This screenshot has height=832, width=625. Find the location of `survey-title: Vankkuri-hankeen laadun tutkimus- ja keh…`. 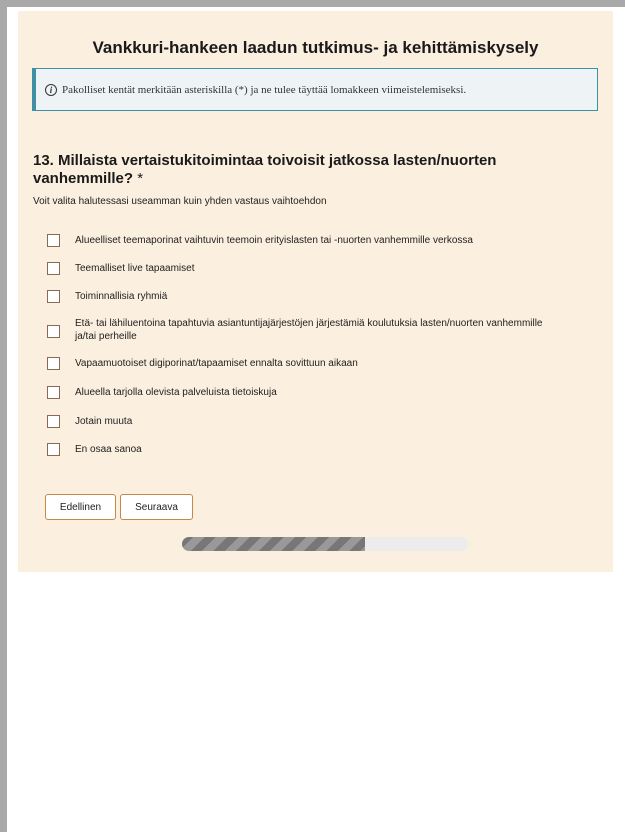

survey-title: Vankkuri-hankeen laadun tutkimus- ja keh… is located at coordinates (315, 47).